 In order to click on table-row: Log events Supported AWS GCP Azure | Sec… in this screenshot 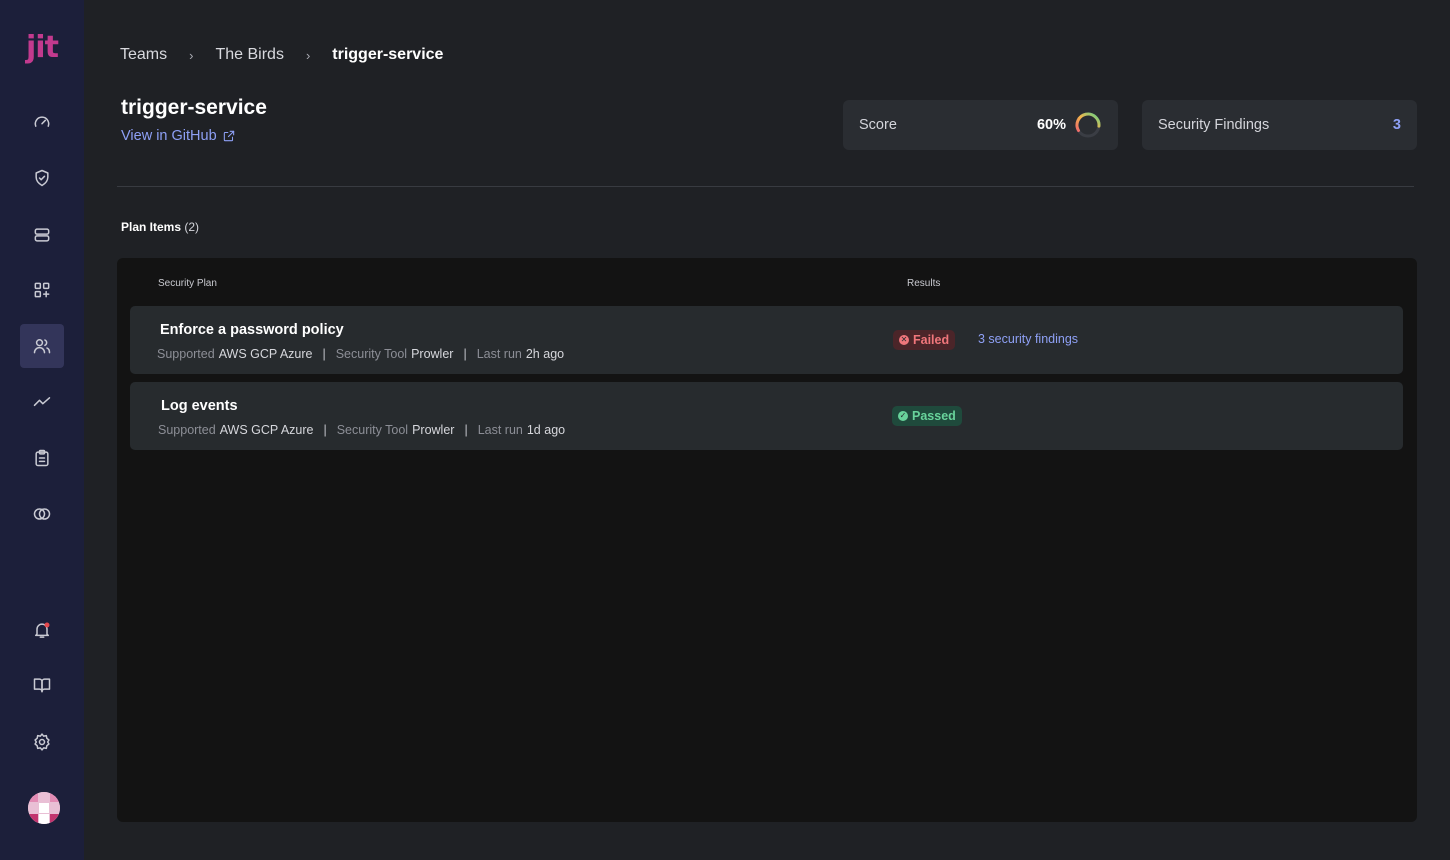, I will do `click(766, 416)`.